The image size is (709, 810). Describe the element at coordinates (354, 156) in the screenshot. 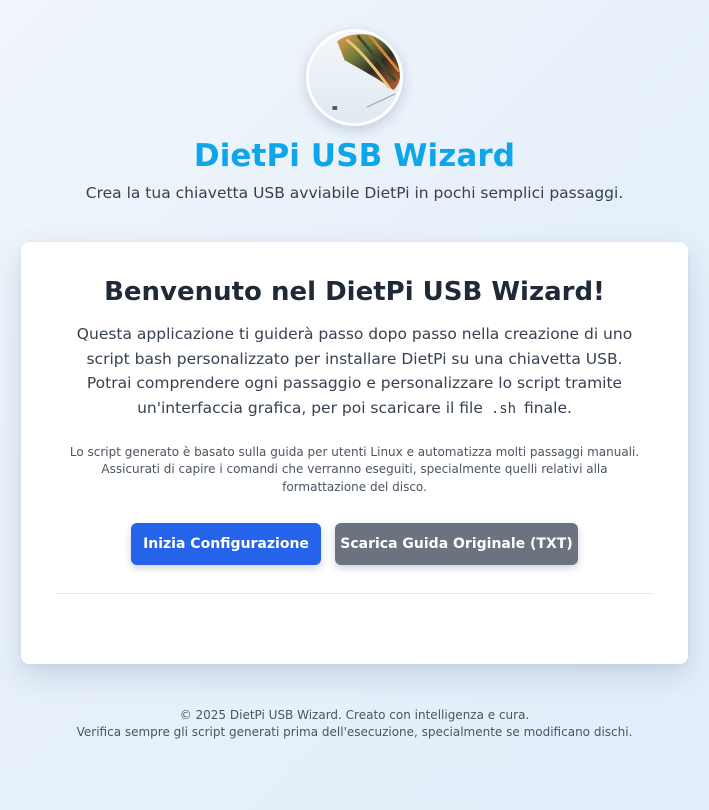

I see `app-title: DietPi USB Wizard` at that location.